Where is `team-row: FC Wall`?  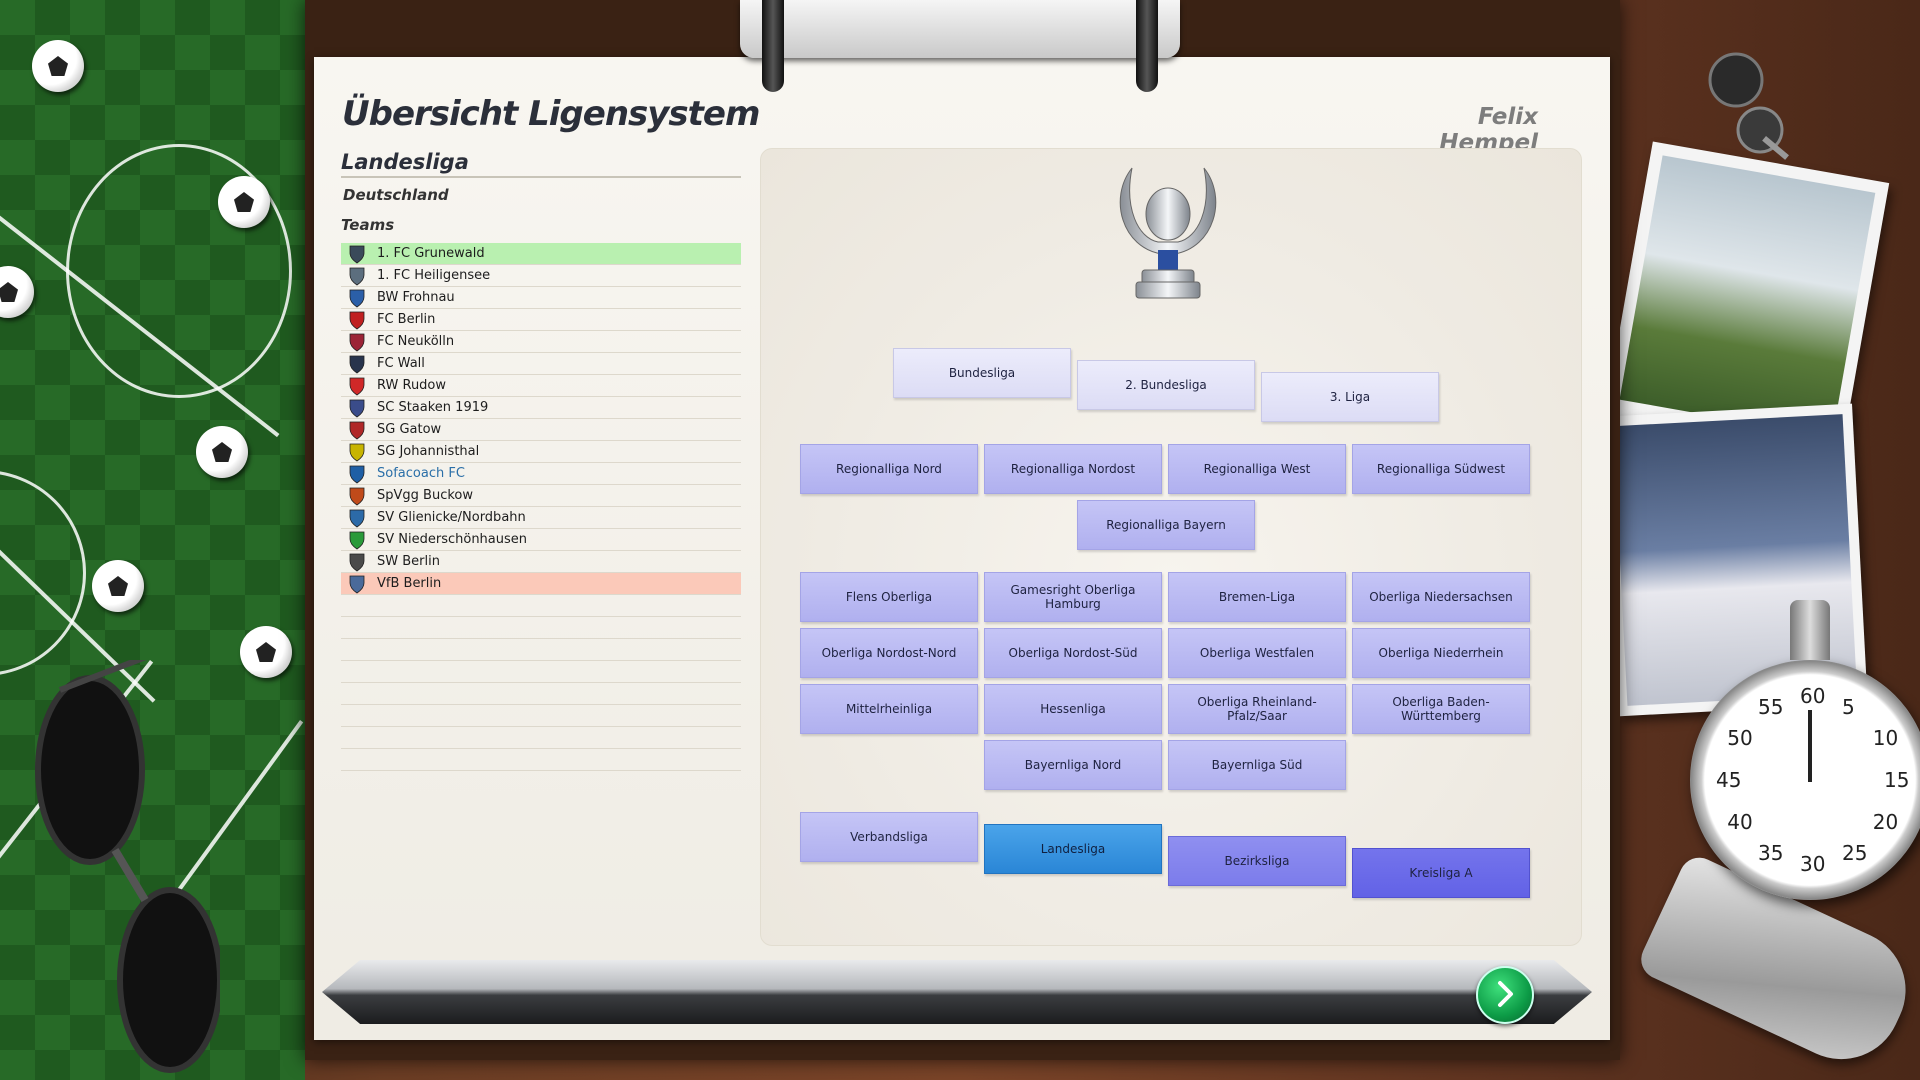
team-row: FC Wall is located at coordinates (541, 364).